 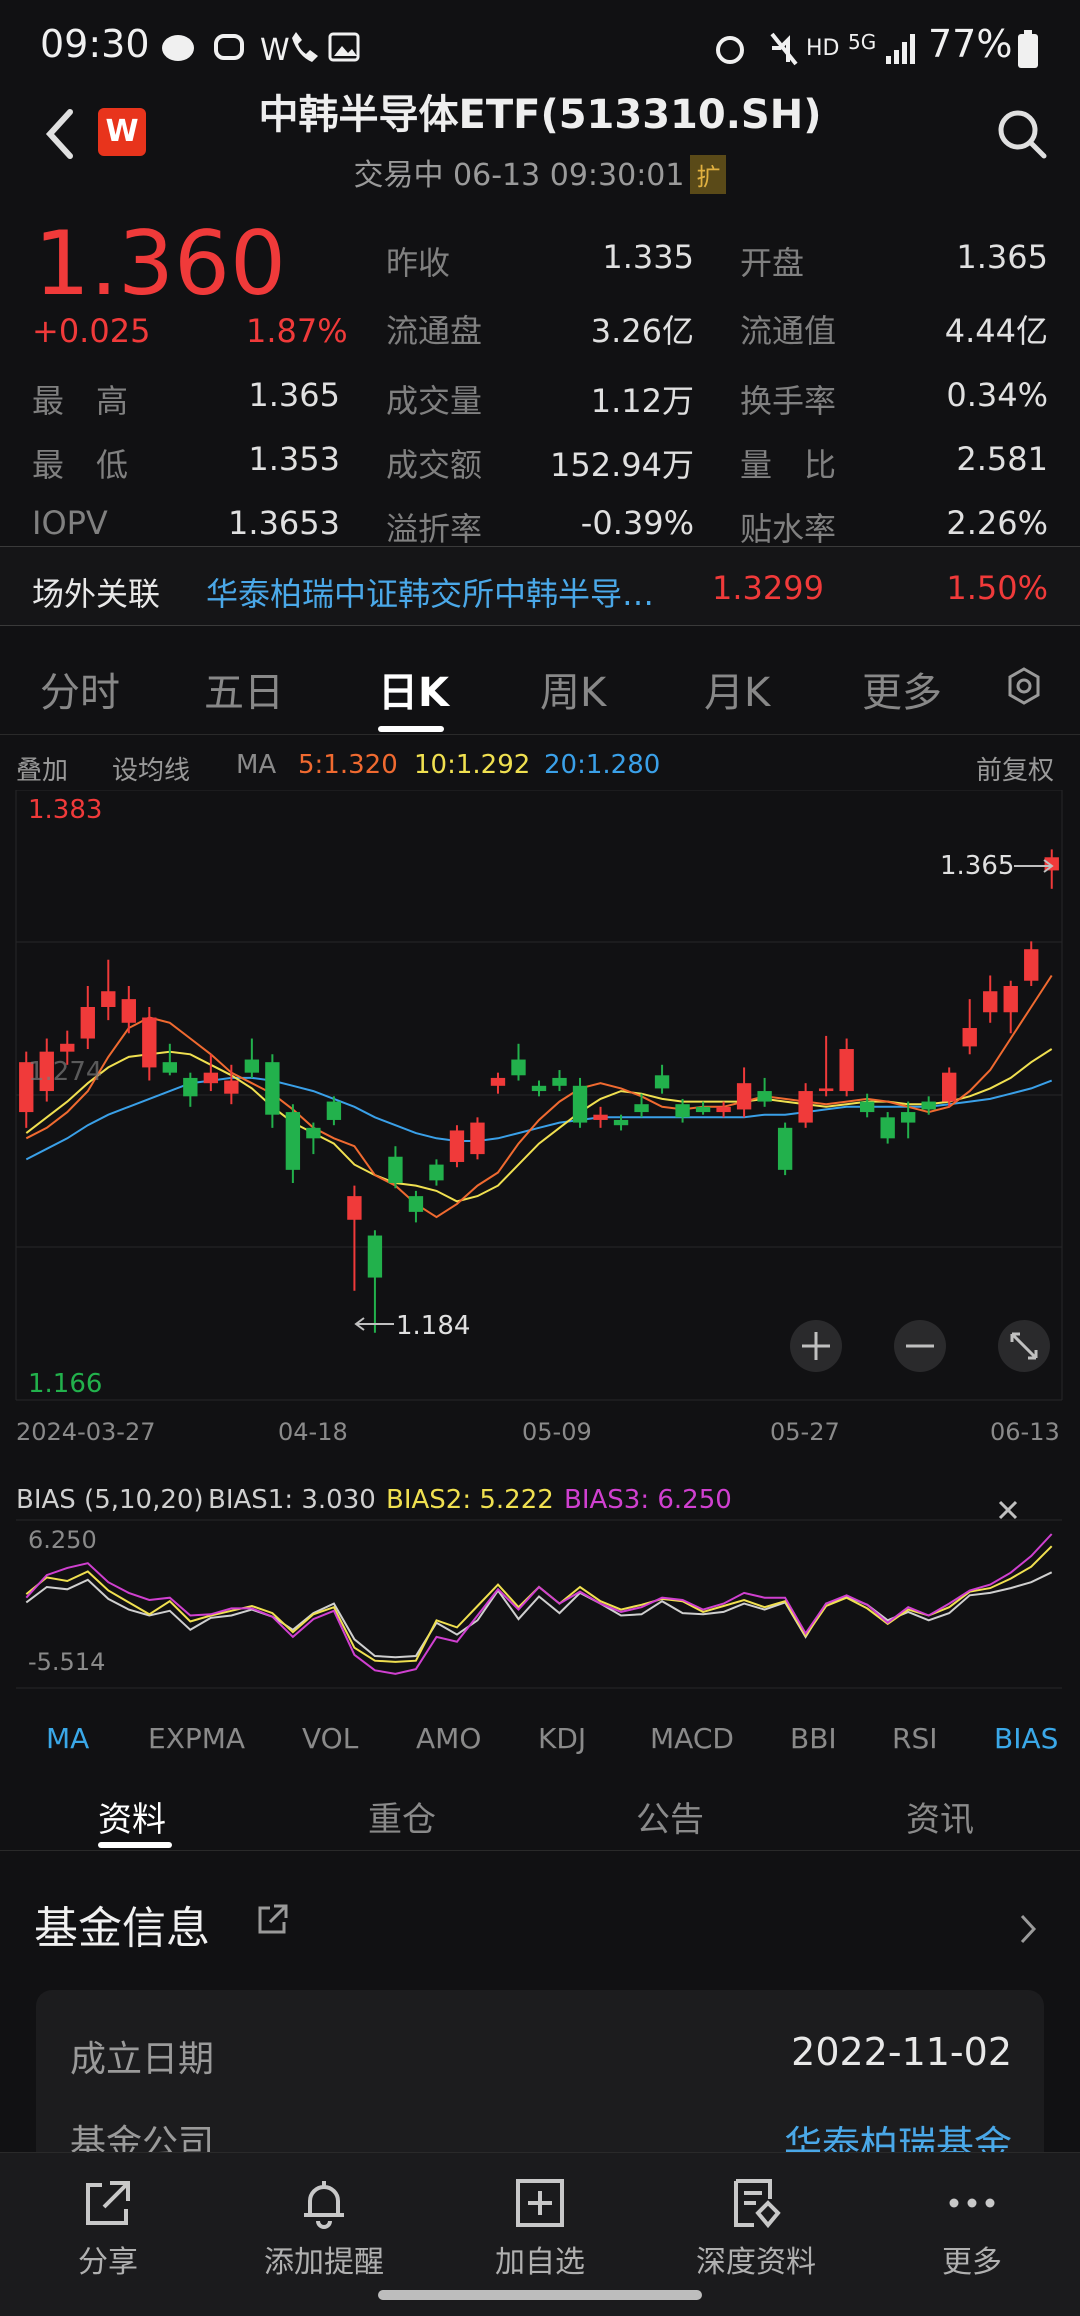 What do you see at coordinates (67, 1738) in the screenshot?
I see `indicator-ma: MA` at bounding box center [67, 1738].